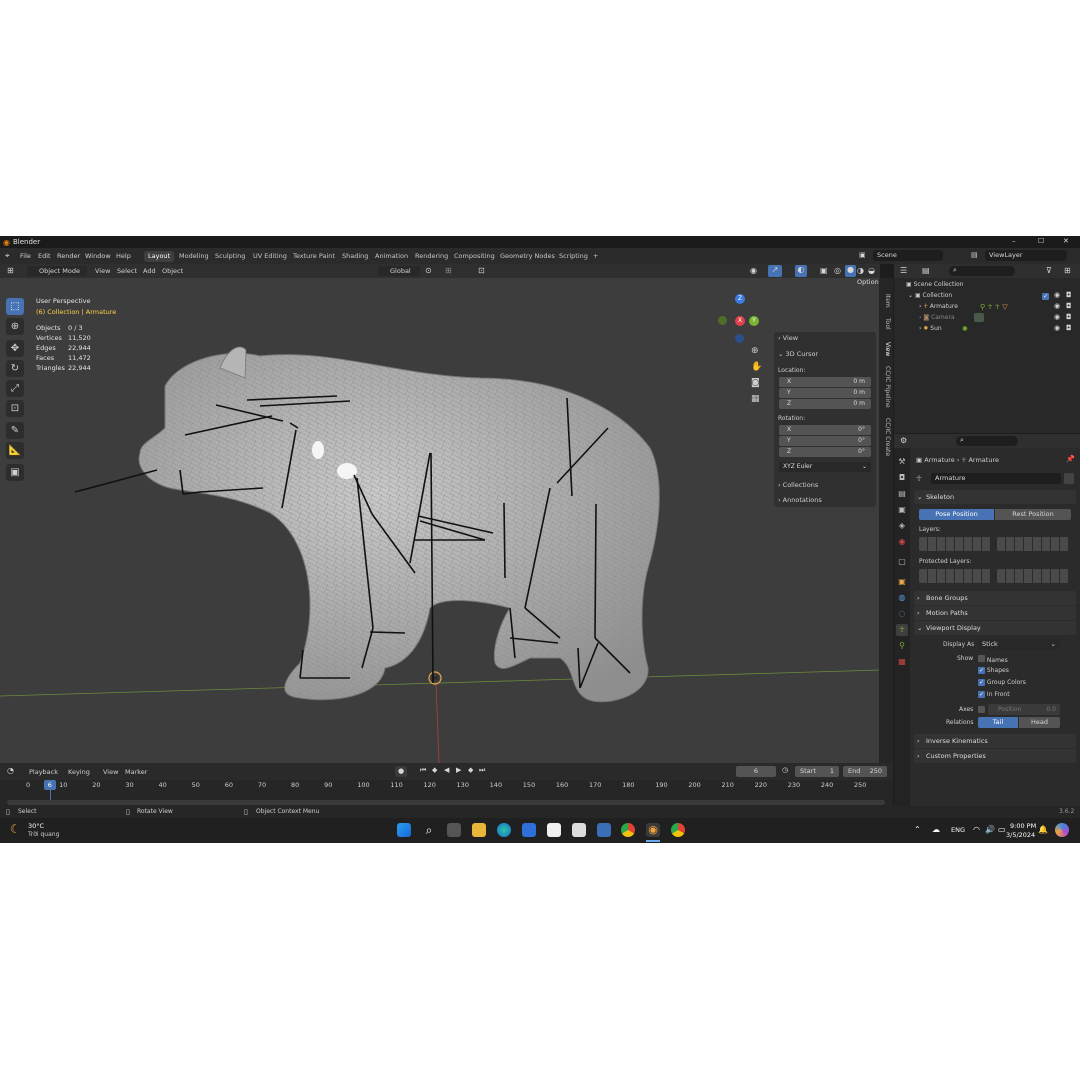  I want to click on ortho-grid-icon: ▦, so click(755, 399).